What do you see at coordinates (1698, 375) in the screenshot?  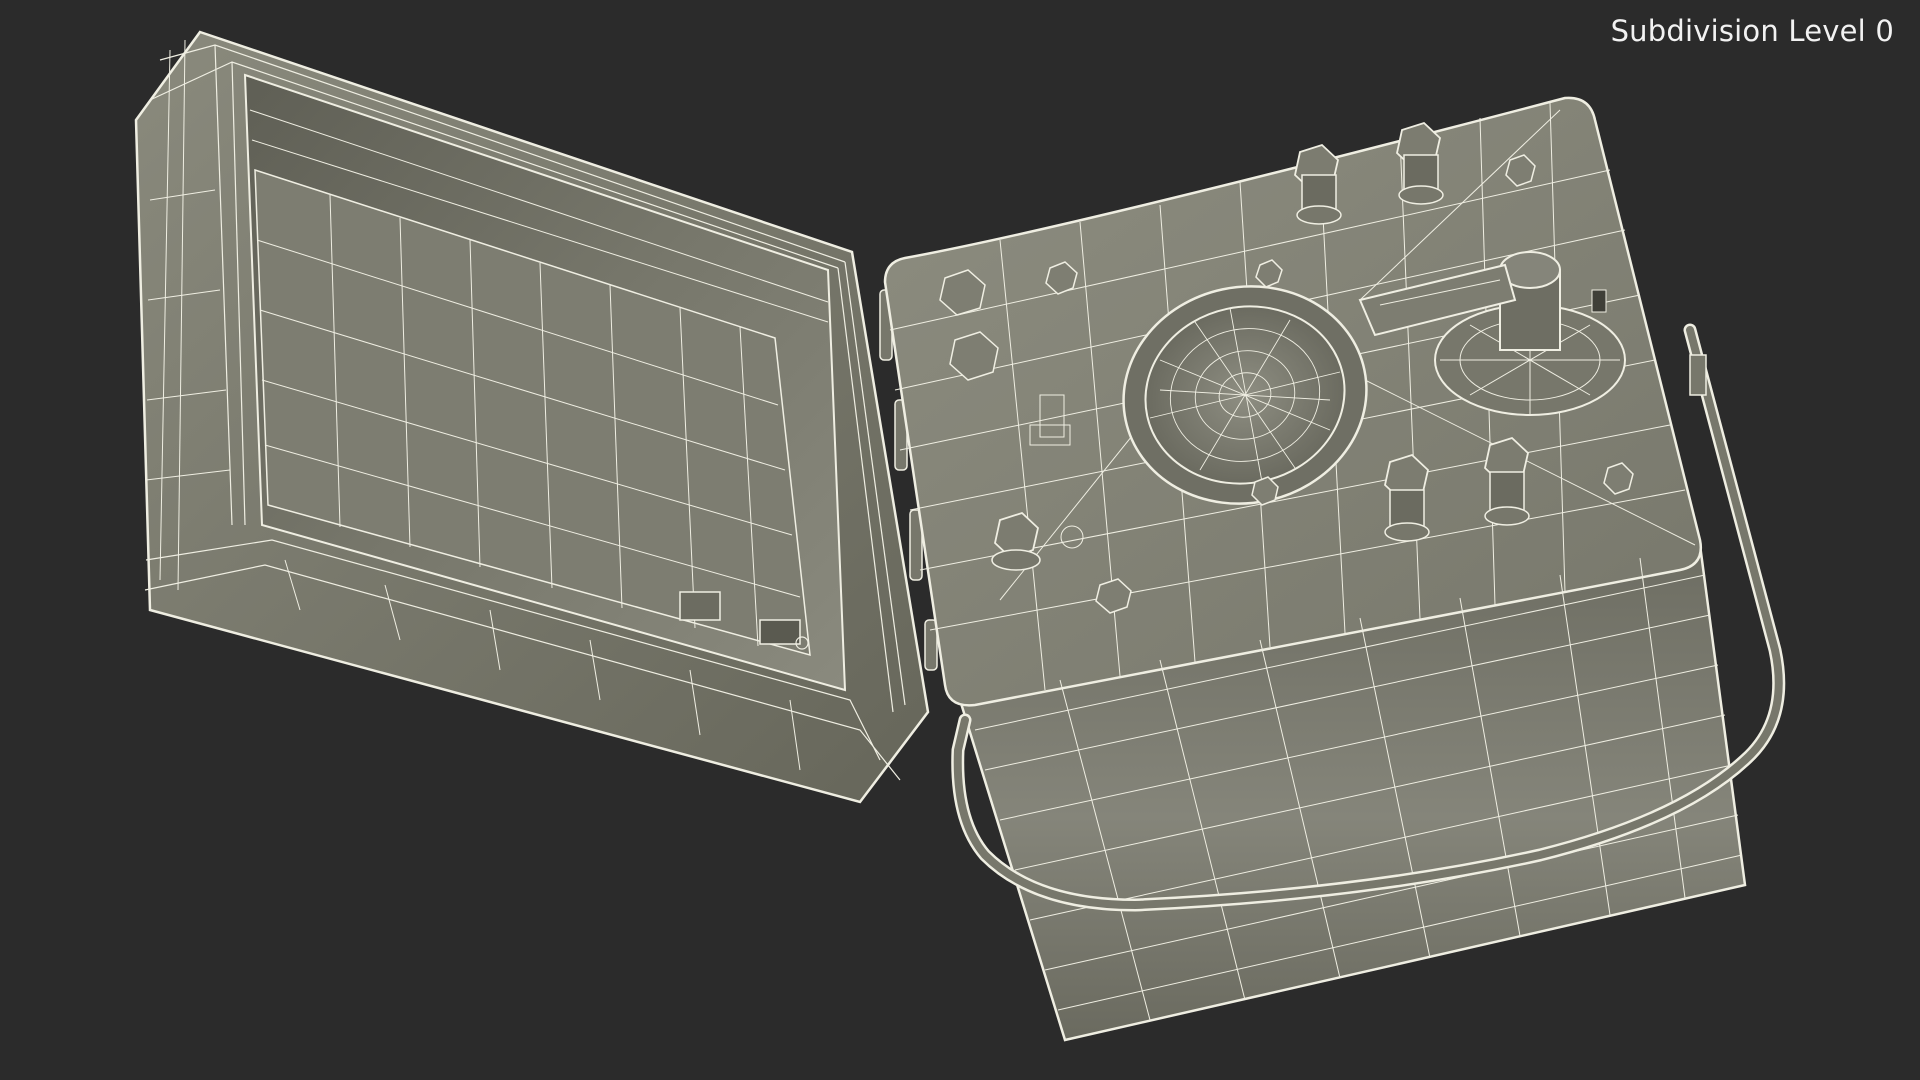 I see `handle-bracket` at bounding box center [1698, 375].